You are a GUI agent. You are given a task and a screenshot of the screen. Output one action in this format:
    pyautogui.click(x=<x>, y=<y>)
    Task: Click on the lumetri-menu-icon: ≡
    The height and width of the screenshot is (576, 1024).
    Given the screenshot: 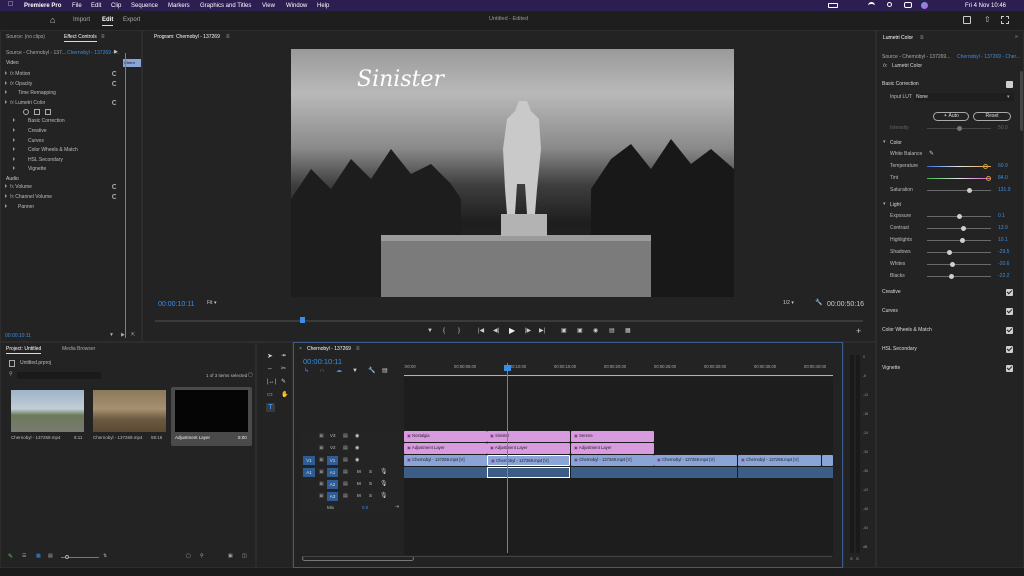 What is the action you would take?
    pyautogui.click(x=922, y=38)
    